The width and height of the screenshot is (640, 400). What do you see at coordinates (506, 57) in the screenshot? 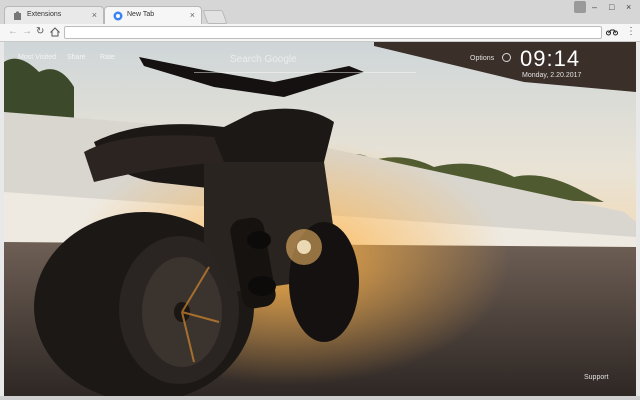
I see `clock-icon` at bounding box center [506, 57].